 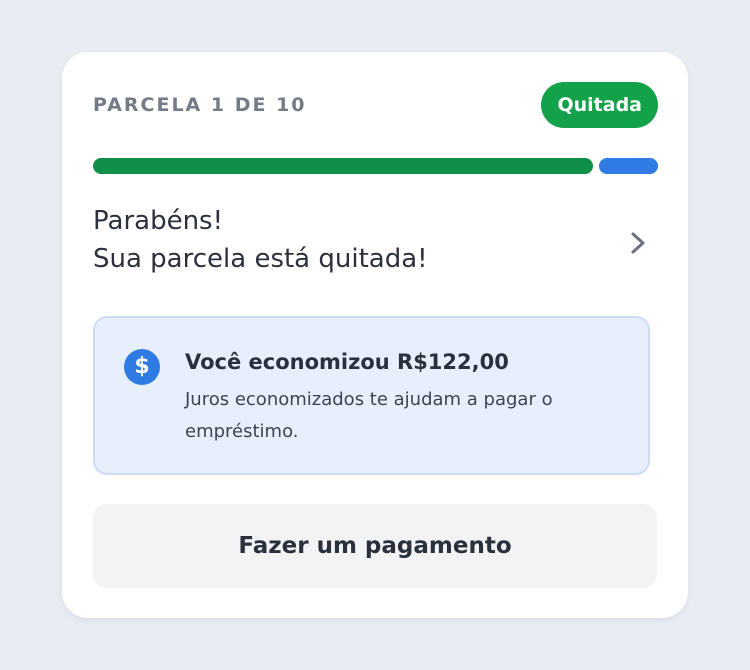 What do you see at coordinates (343, 166) in the screenshot?
I see `progress-paid-segment` at bounding box center [343, 166].